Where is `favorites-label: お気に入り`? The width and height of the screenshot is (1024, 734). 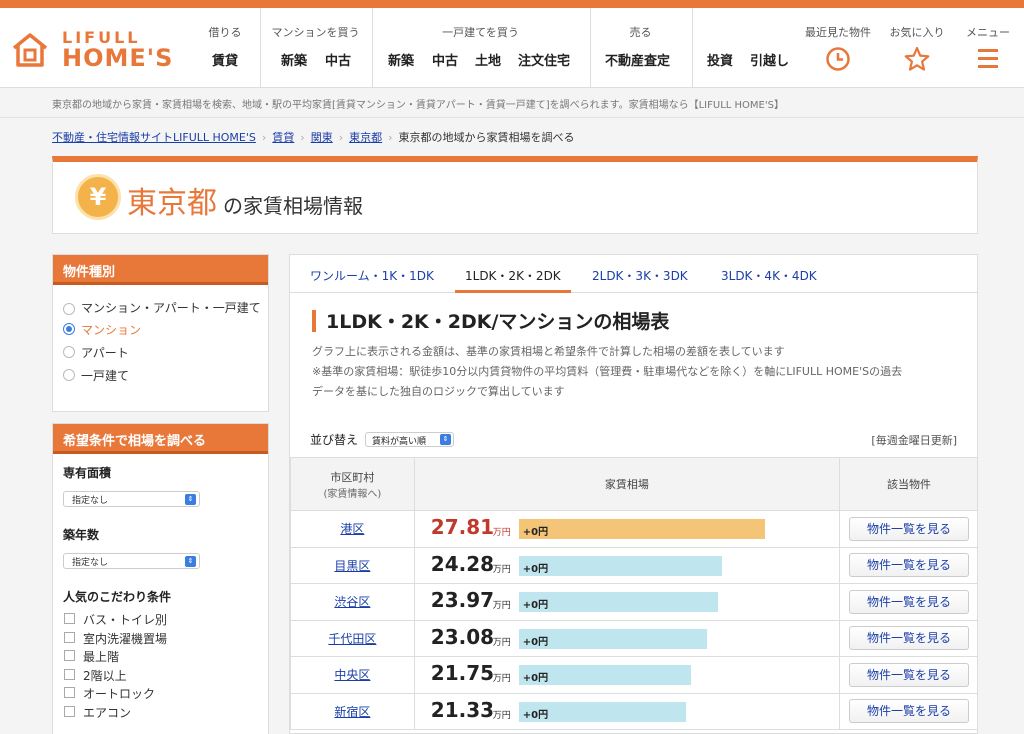
favorites-label: お気に入り is located at coordinates (917, 32).